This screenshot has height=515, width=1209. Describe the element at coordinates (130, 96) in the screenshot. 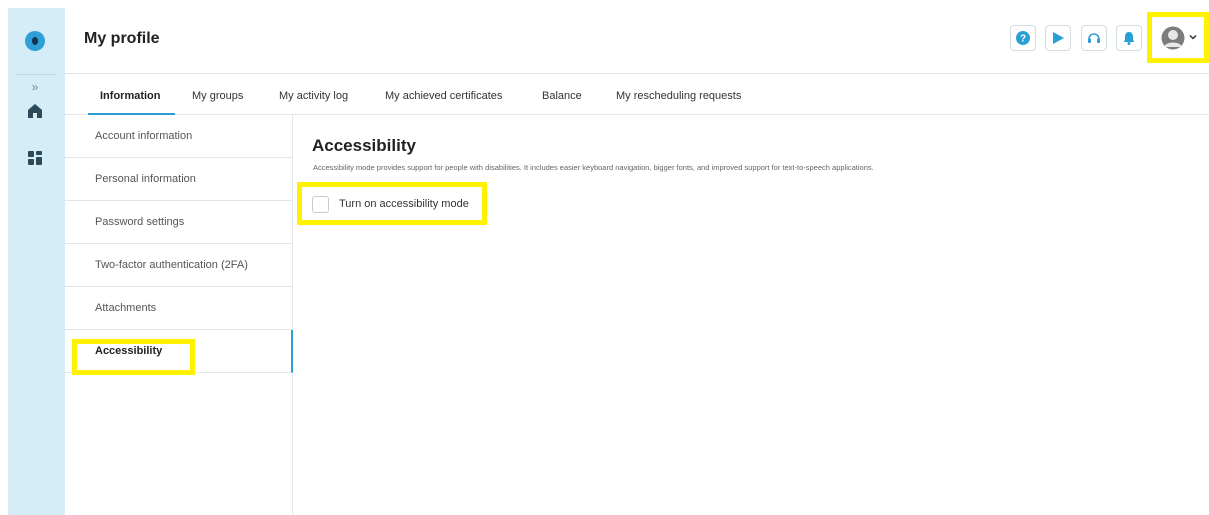

I see `tab-information: Information` at that location.